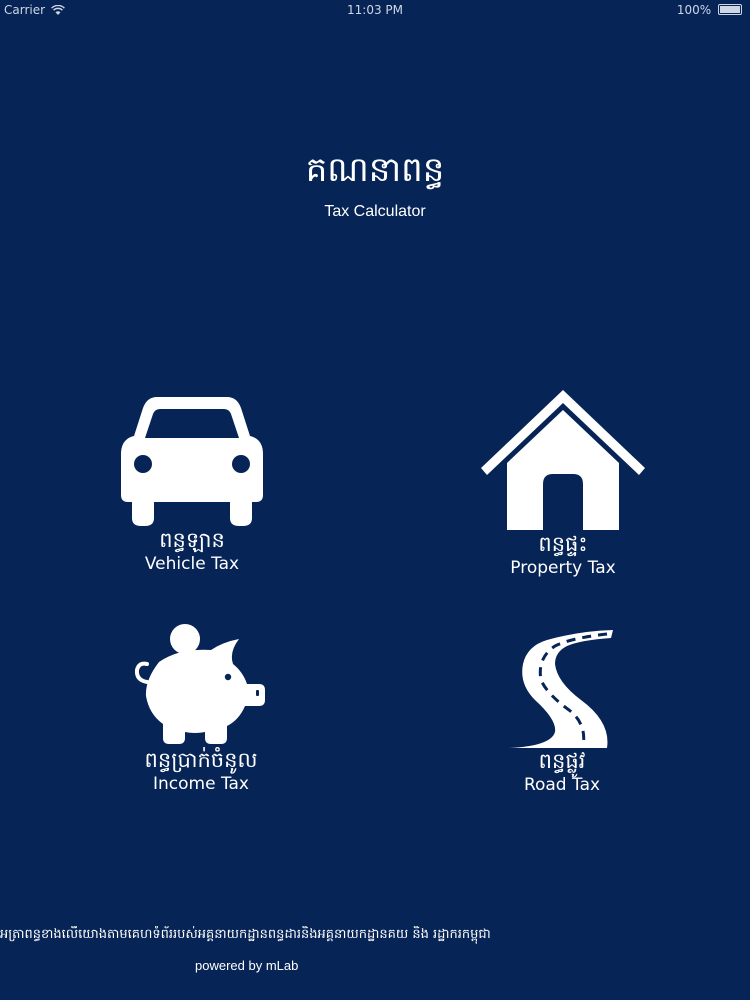 The width and height of the screenshot is (750, 1000). What do you see at coordinates (200, 784) in the screenshot?
I see `income-tax-label: Income Tax` at bounding box center [200, 784].